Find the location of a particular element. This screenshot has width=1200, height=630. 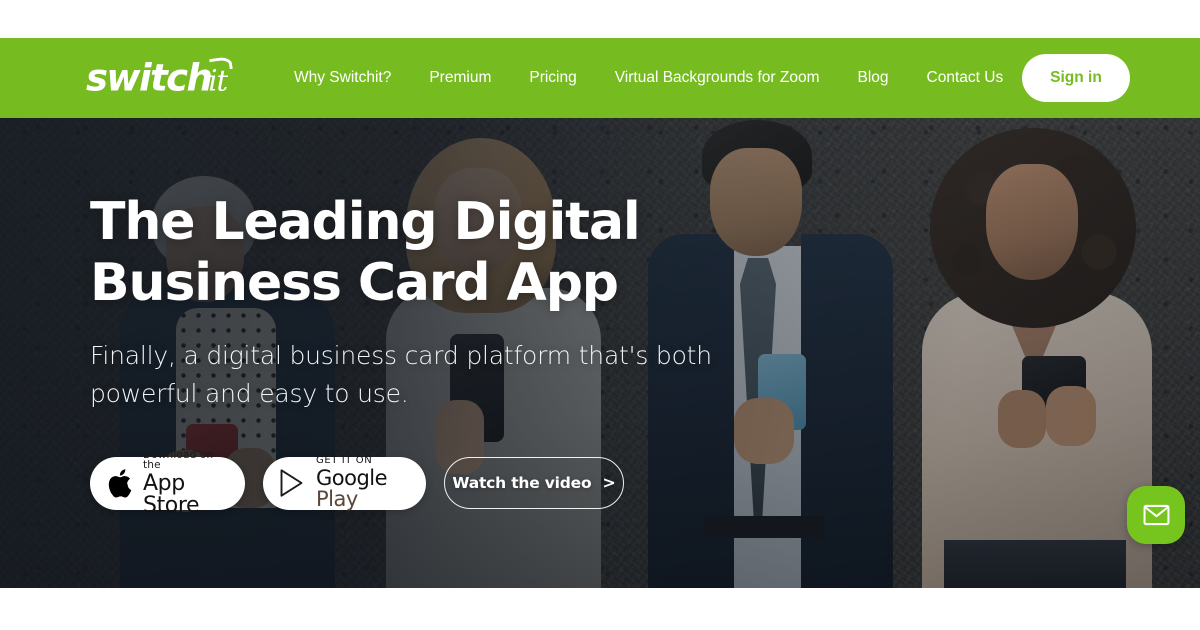

app-store-badge-text: Download on the App Store is located at coordinates (185, 483).